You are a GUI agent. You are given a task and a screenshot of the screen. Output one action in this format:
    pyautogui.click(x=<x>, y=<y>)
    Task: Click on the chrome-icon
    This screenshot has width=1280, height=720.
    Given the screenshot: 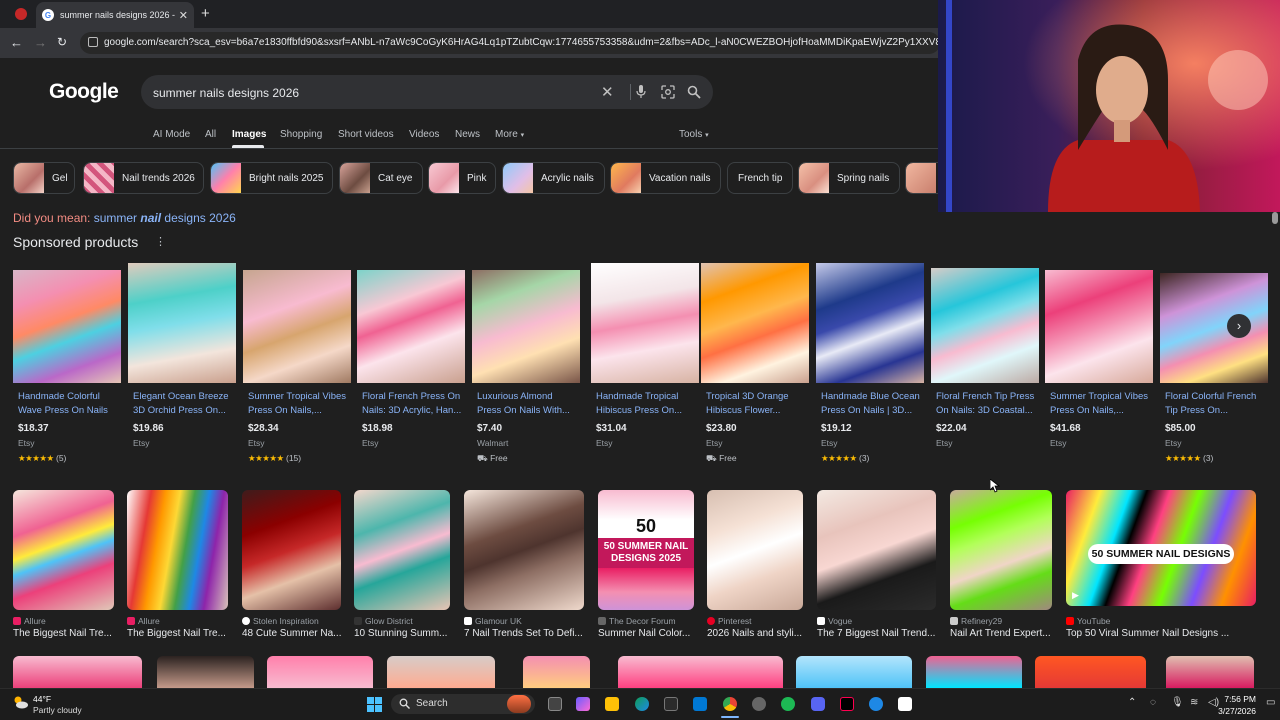 What is the action you would take?
    pyautogui.click(x=730, y=704)
    